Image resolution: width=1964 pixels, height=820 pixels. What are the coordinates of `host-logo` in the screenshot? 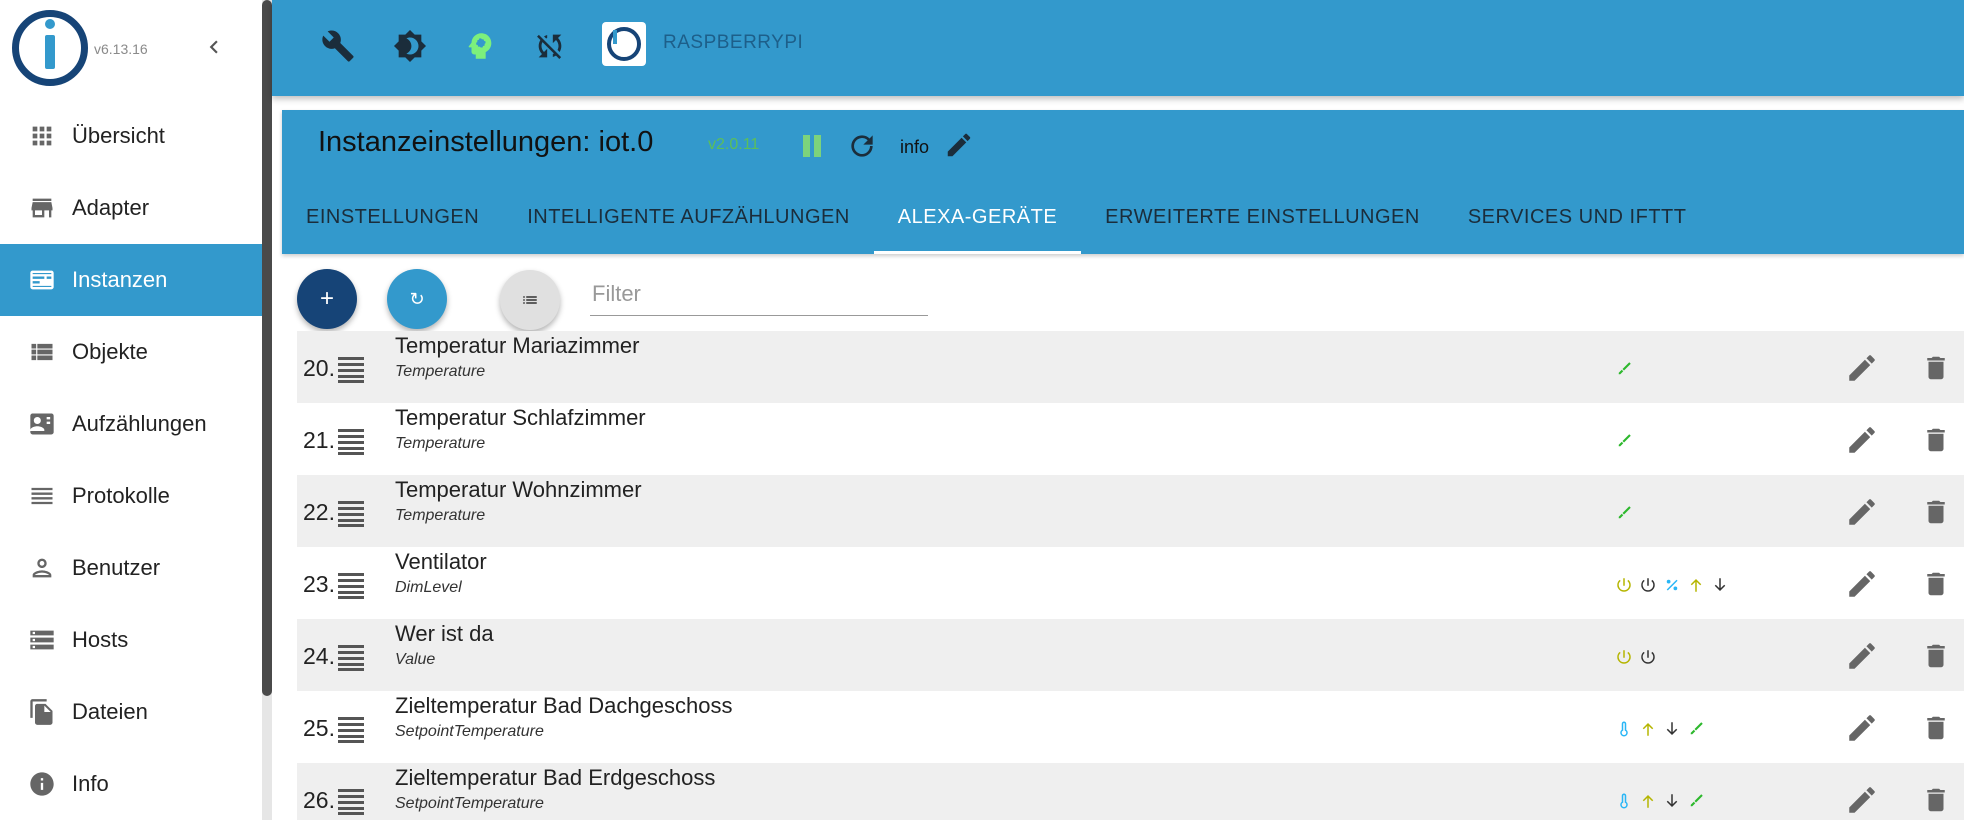 It's located at (624, 44).